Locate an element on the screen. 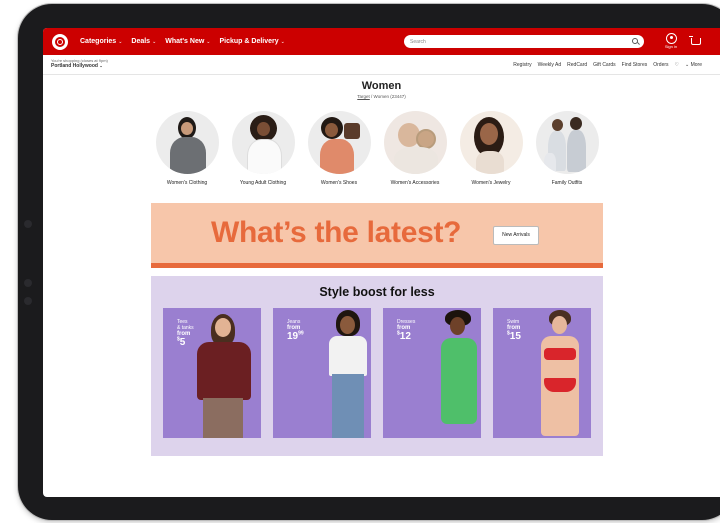  store-name: Portland Hollywood ⌄ is located at coordinates (77, 66).